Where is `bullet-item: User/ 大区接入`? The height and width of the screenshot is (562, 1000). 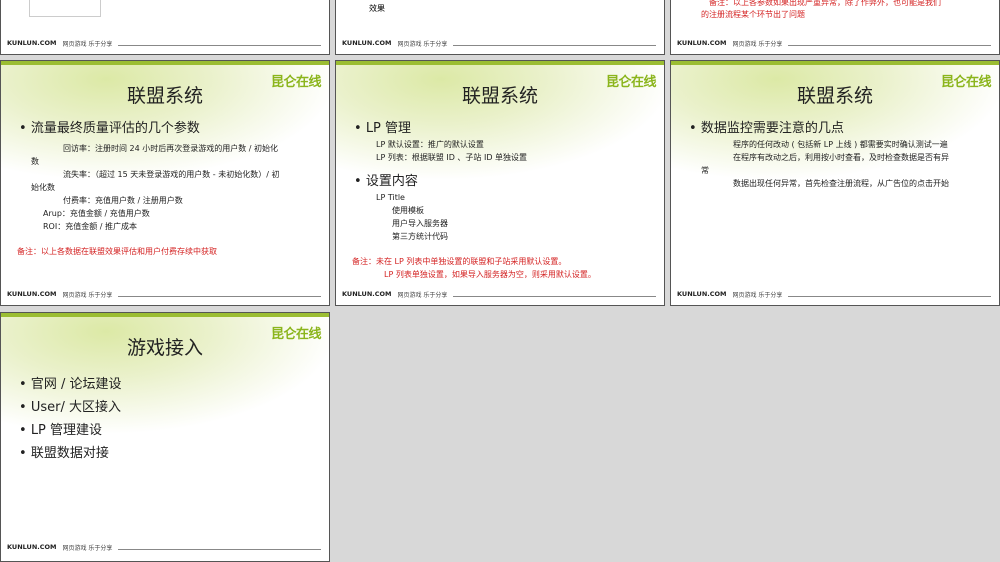
bullet-item: User/ 大区接入 is located at coordinates (168, 405).